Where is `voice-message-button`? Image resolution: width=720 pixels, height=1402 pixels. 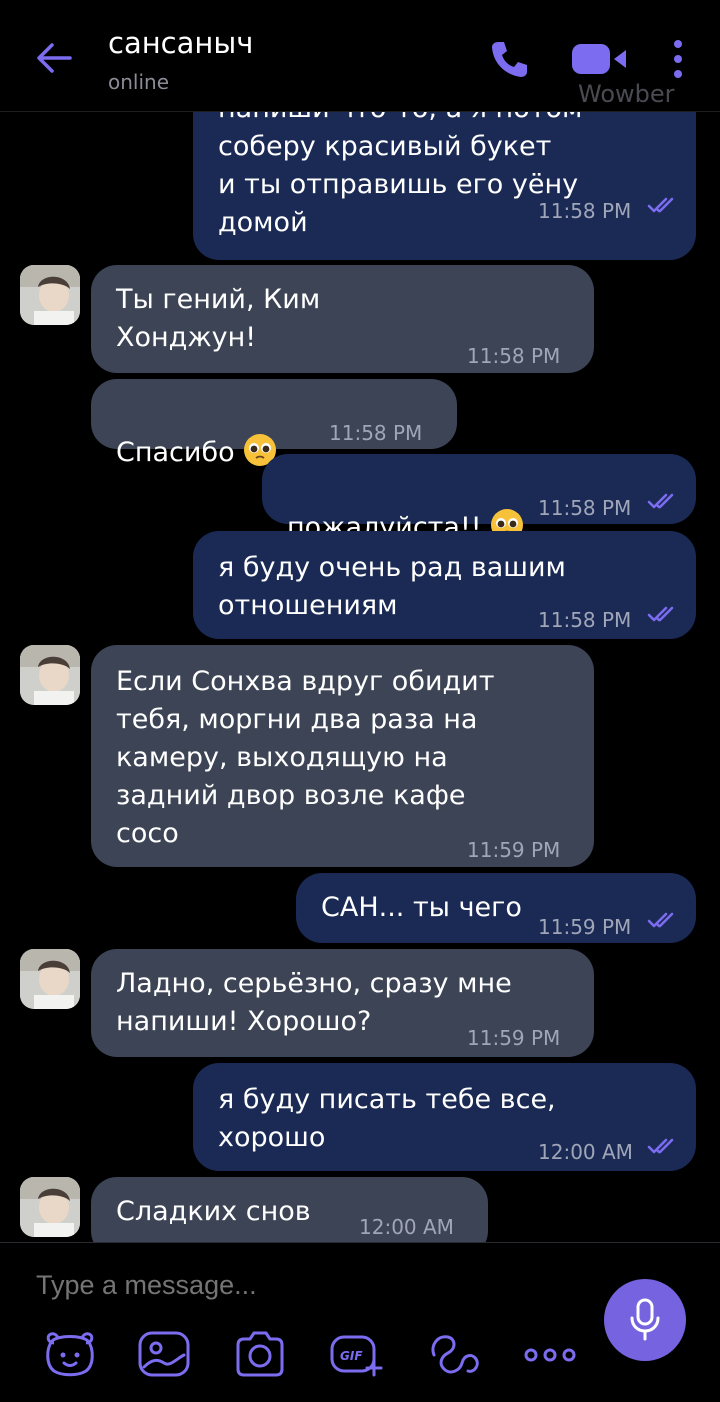
voice-message-button is located at coordinates (645, 1320).